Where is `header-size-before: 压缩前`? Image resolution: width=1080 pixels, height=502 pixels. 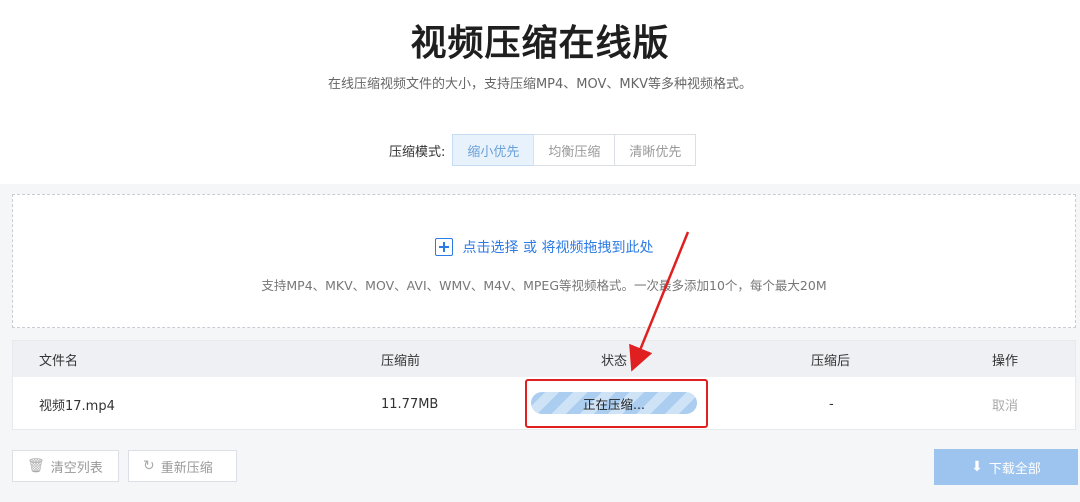
header-size-before: 压缩前 is located at coordinates (401, 361).